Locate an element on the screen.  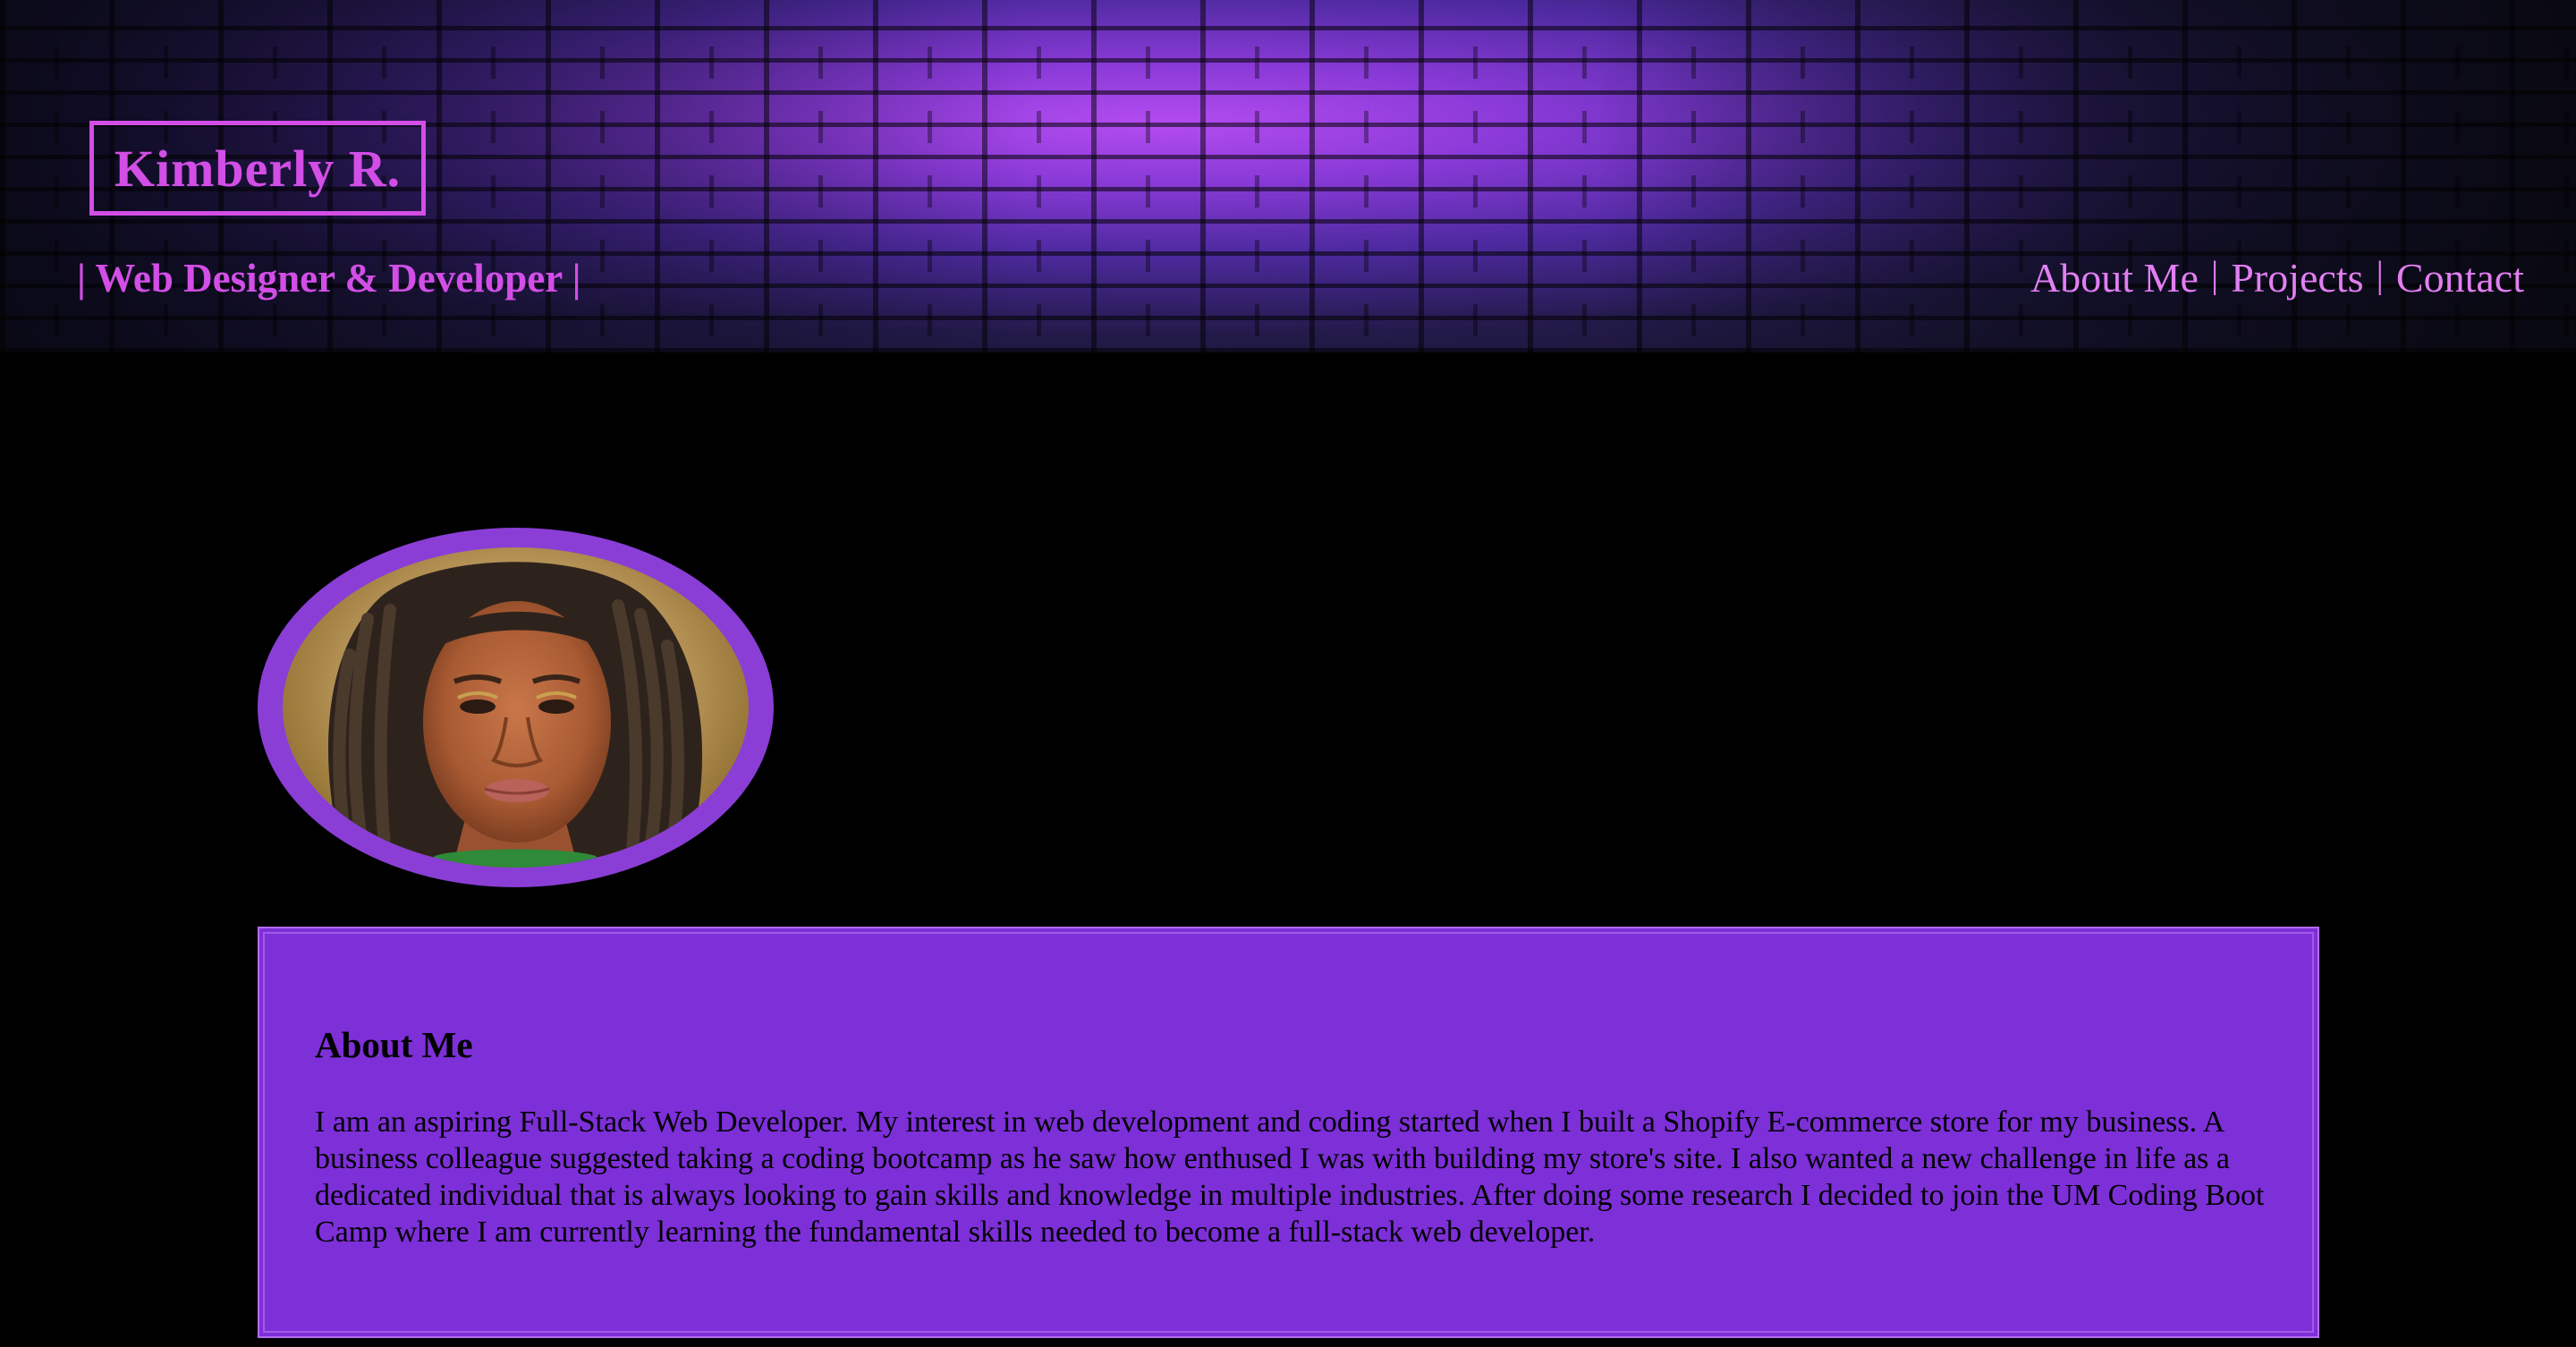
about-me-heading: About Me is located at coordinates (394, 1044).